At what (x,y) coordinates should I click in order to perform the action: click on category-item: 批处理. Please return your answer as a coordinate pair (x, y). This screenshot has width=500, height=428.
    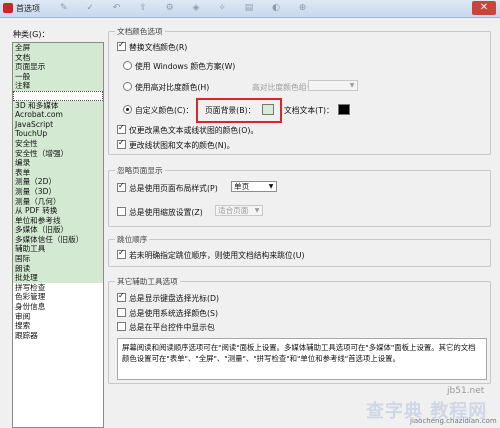
    Looking at the image, I should click on (58, 278).